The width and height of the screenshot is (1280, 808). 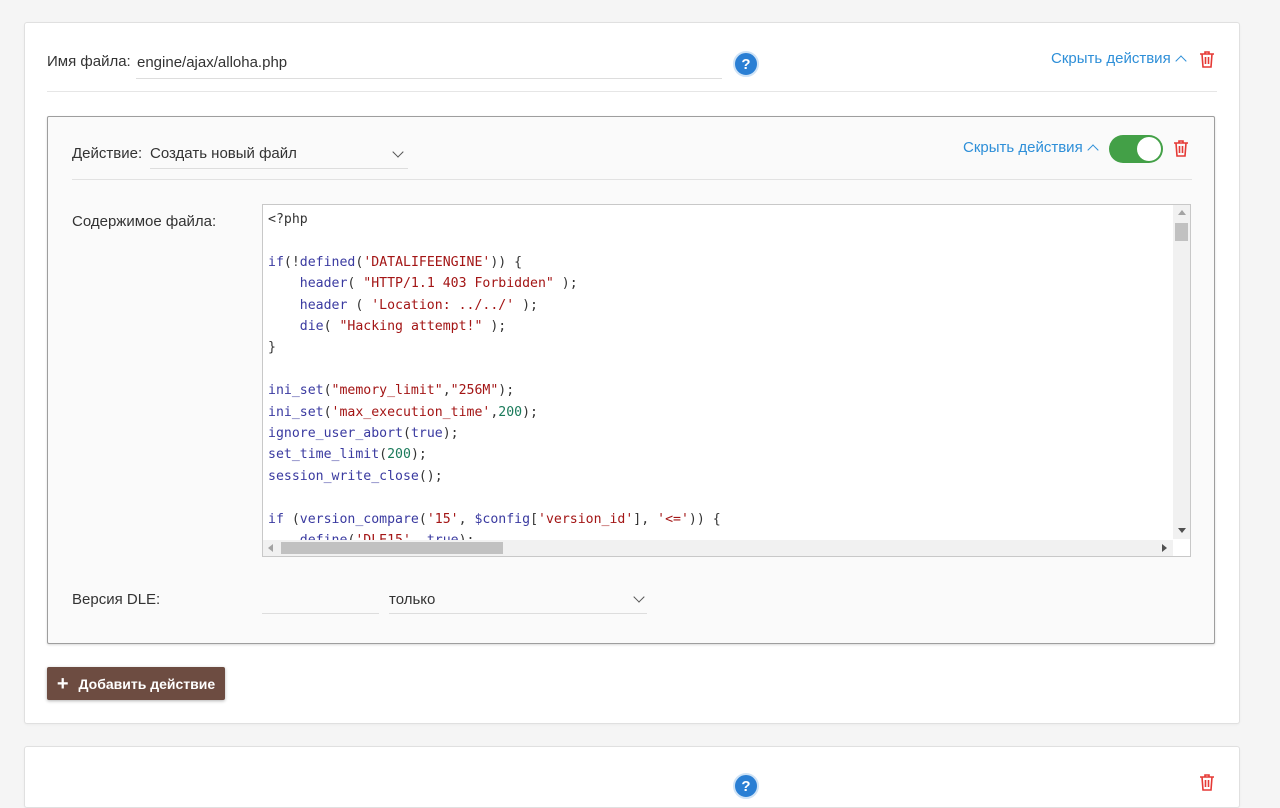 What do you see at coordinates (355, 476) in the screenshot?
I see `code-line: session_write_close();` at bounding box center [355, 476].